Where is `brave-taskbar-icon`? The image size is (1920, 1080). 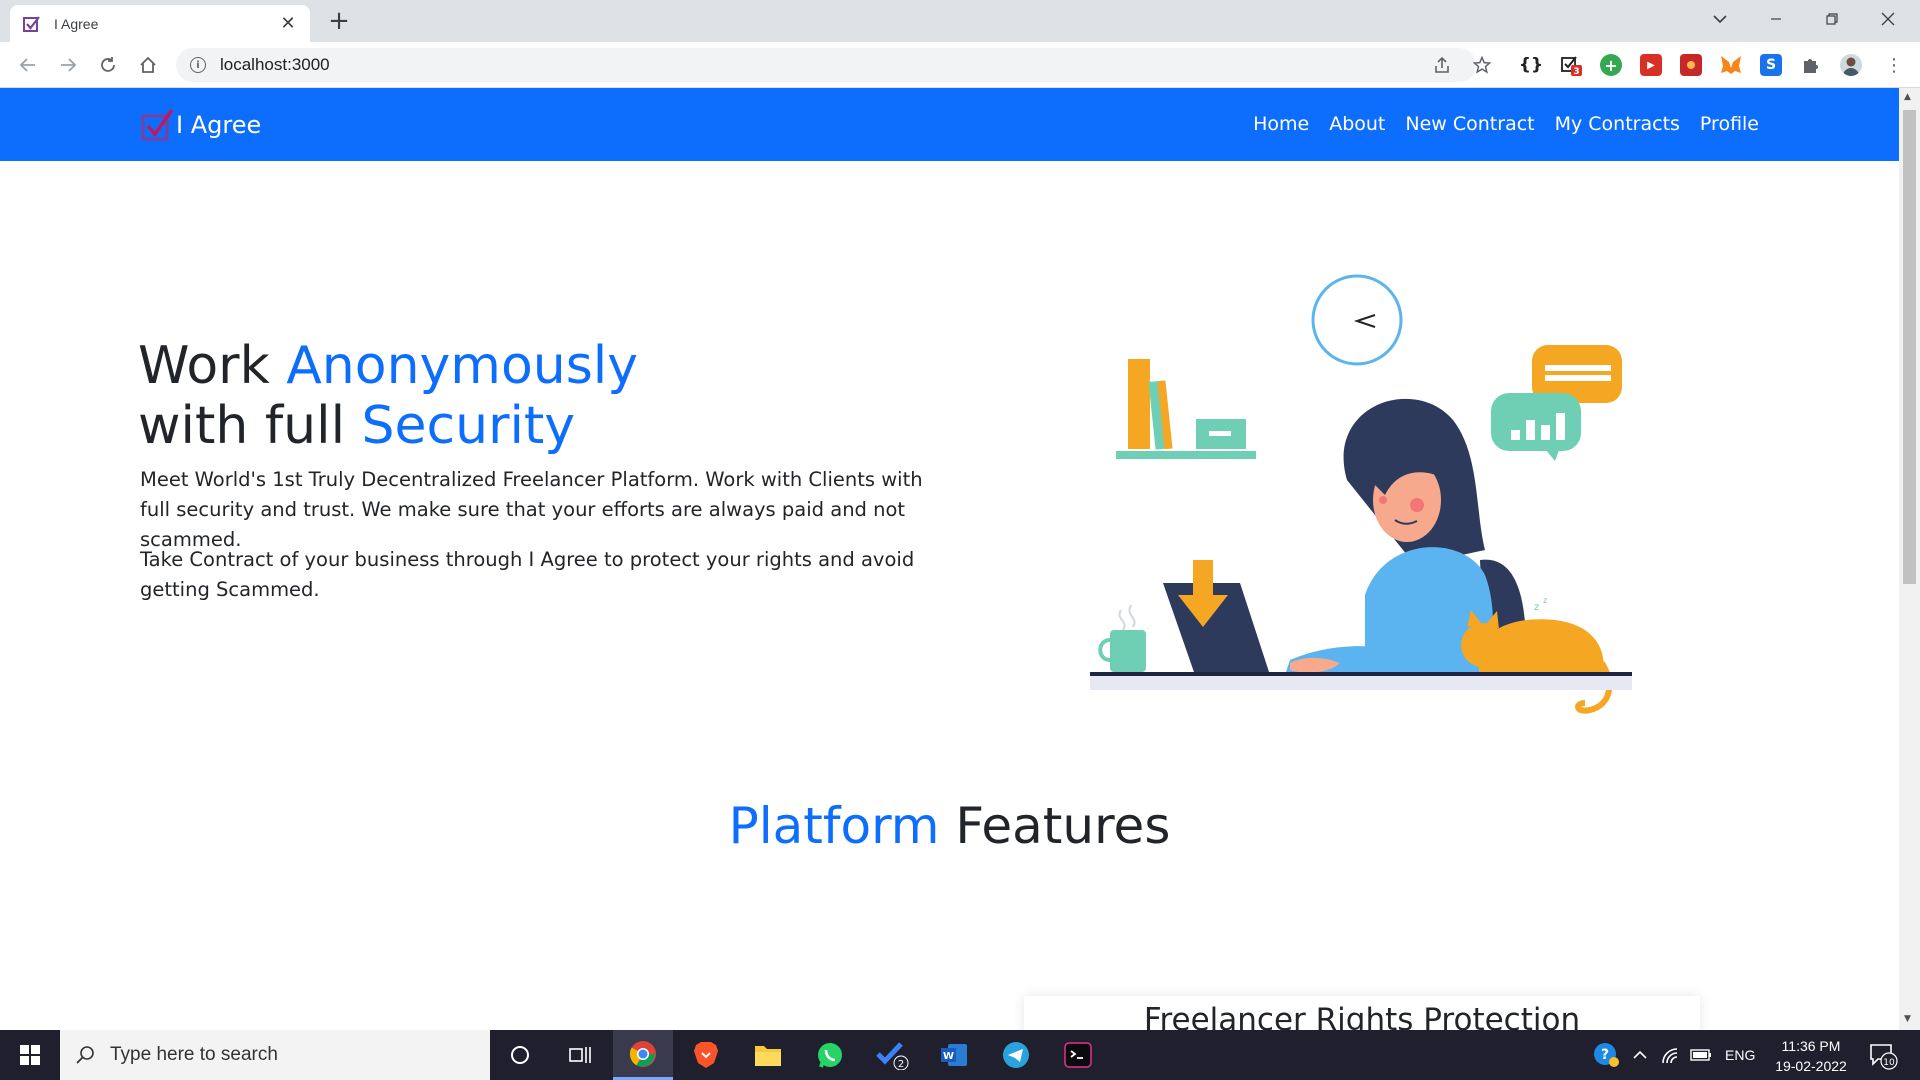
brave-taskbar-icon is located at coordinates (706, 1055).